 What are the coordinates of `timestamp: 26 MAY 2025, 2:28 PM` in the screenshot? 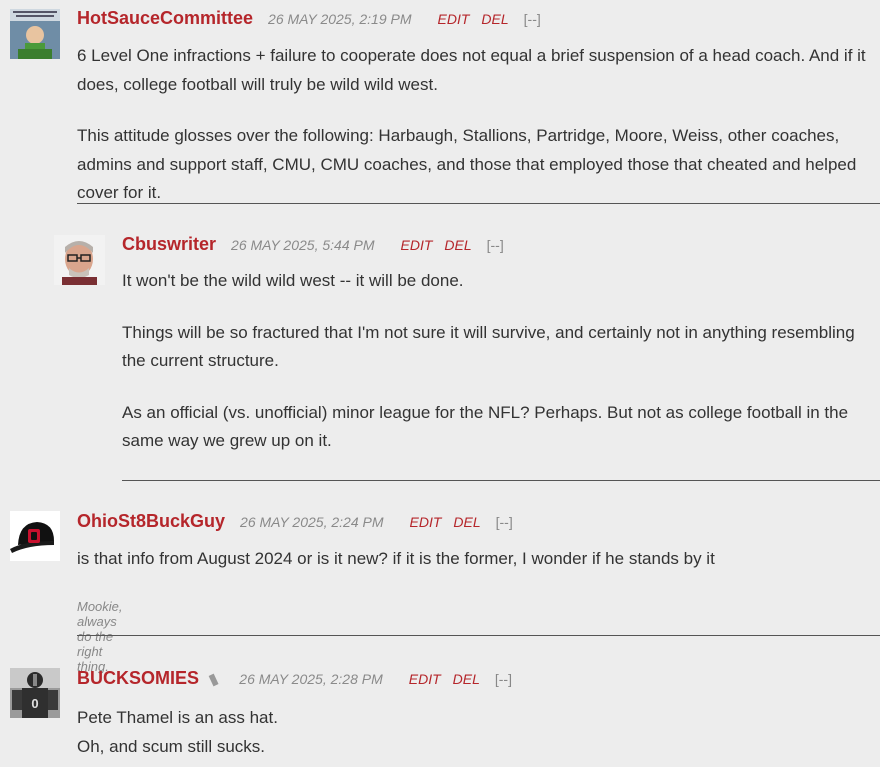 It's located at (311, 679).